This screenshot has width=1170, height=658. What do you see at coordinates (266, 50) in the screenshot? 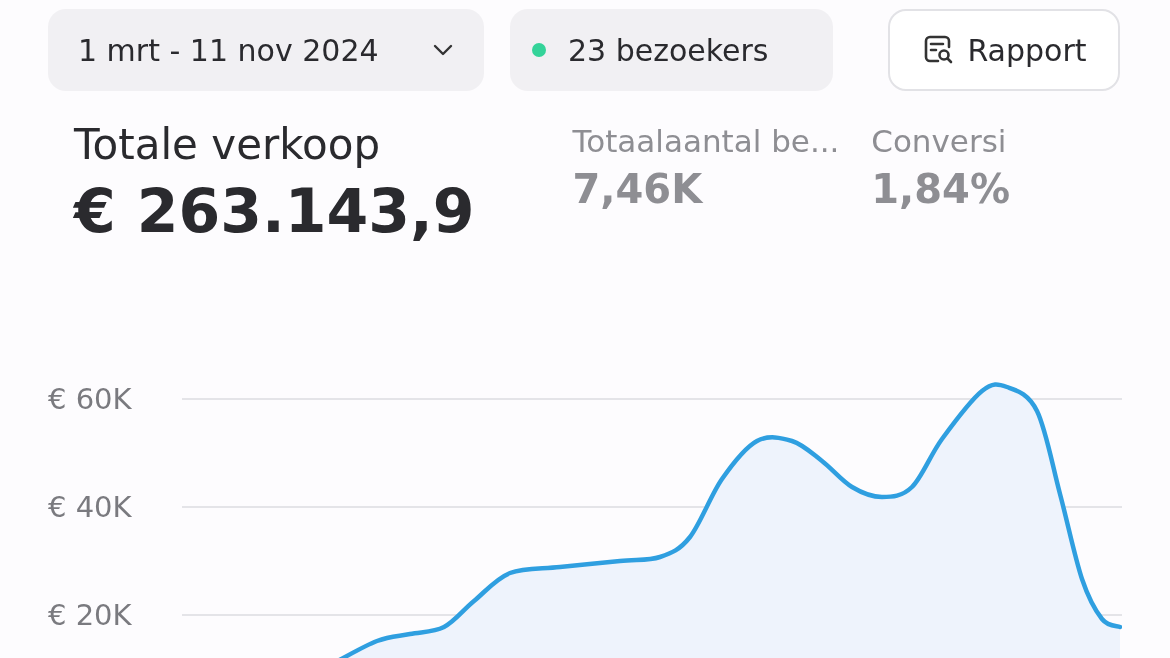
I see `date-range-picker: 1 mrt - 11 nov 2024` at bounding box center [266, 50].